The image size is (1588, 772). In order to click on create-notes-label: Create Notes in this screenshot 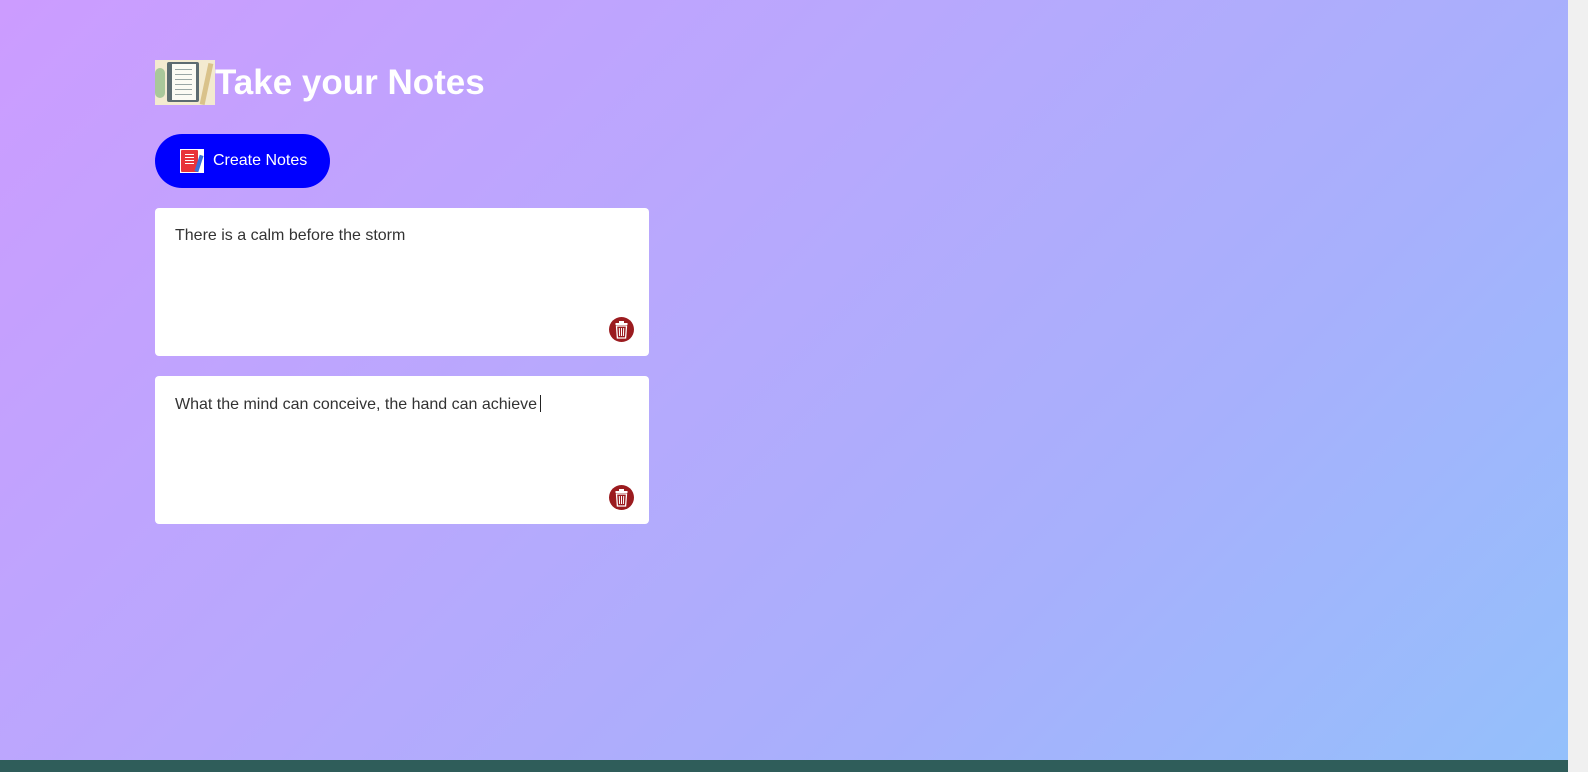, I will do `click(260, 160)`.